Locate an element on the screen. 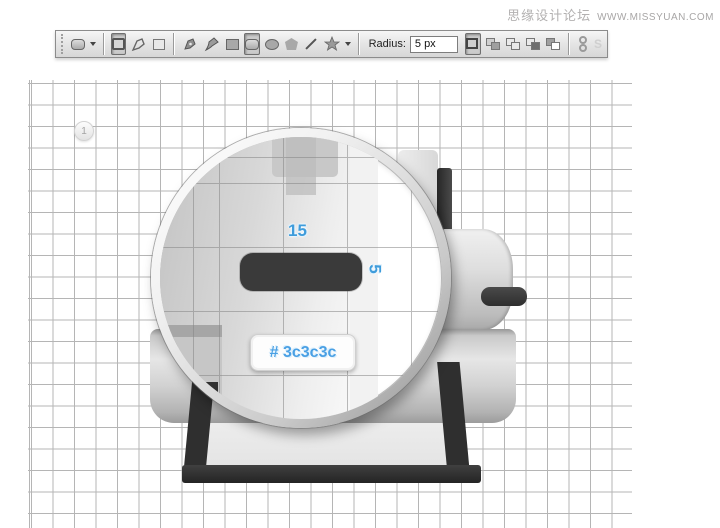 Image resolution: width=720 pixels, height=528 pixels. rounded-rectangle-tool-button is located at coordinates (251, 44).